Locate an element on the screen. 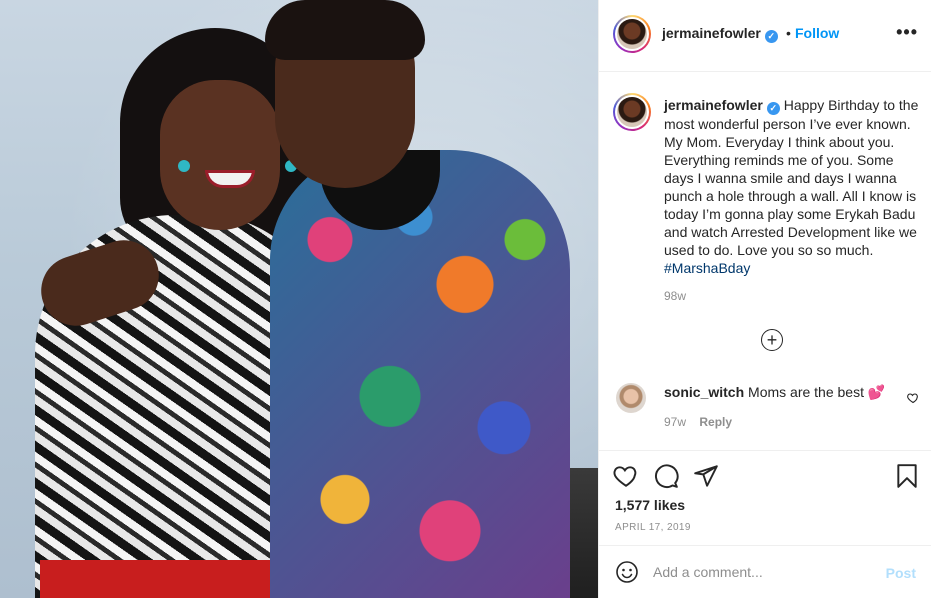 This screenshot has width=931, height=598. load-more-comments-button: + is located at coordinates (772, 340).